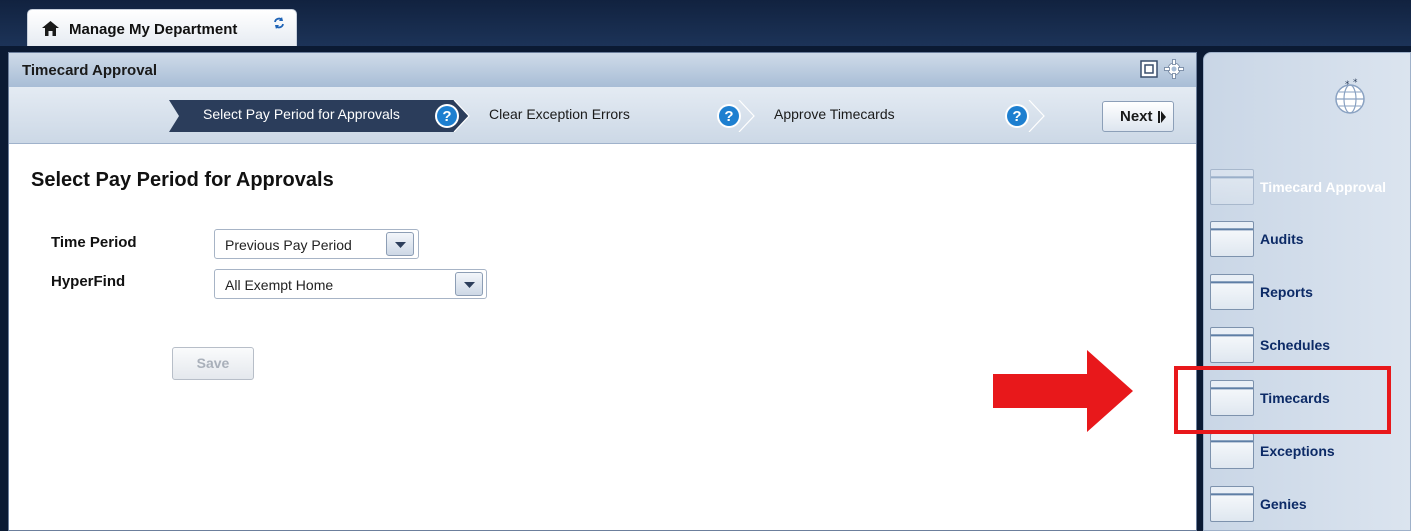 The image size is (1411, 531). What do you see at coordinates (1149, 69) in the screenshot?
I see `window-icon` at bounding box center [1149, 69].